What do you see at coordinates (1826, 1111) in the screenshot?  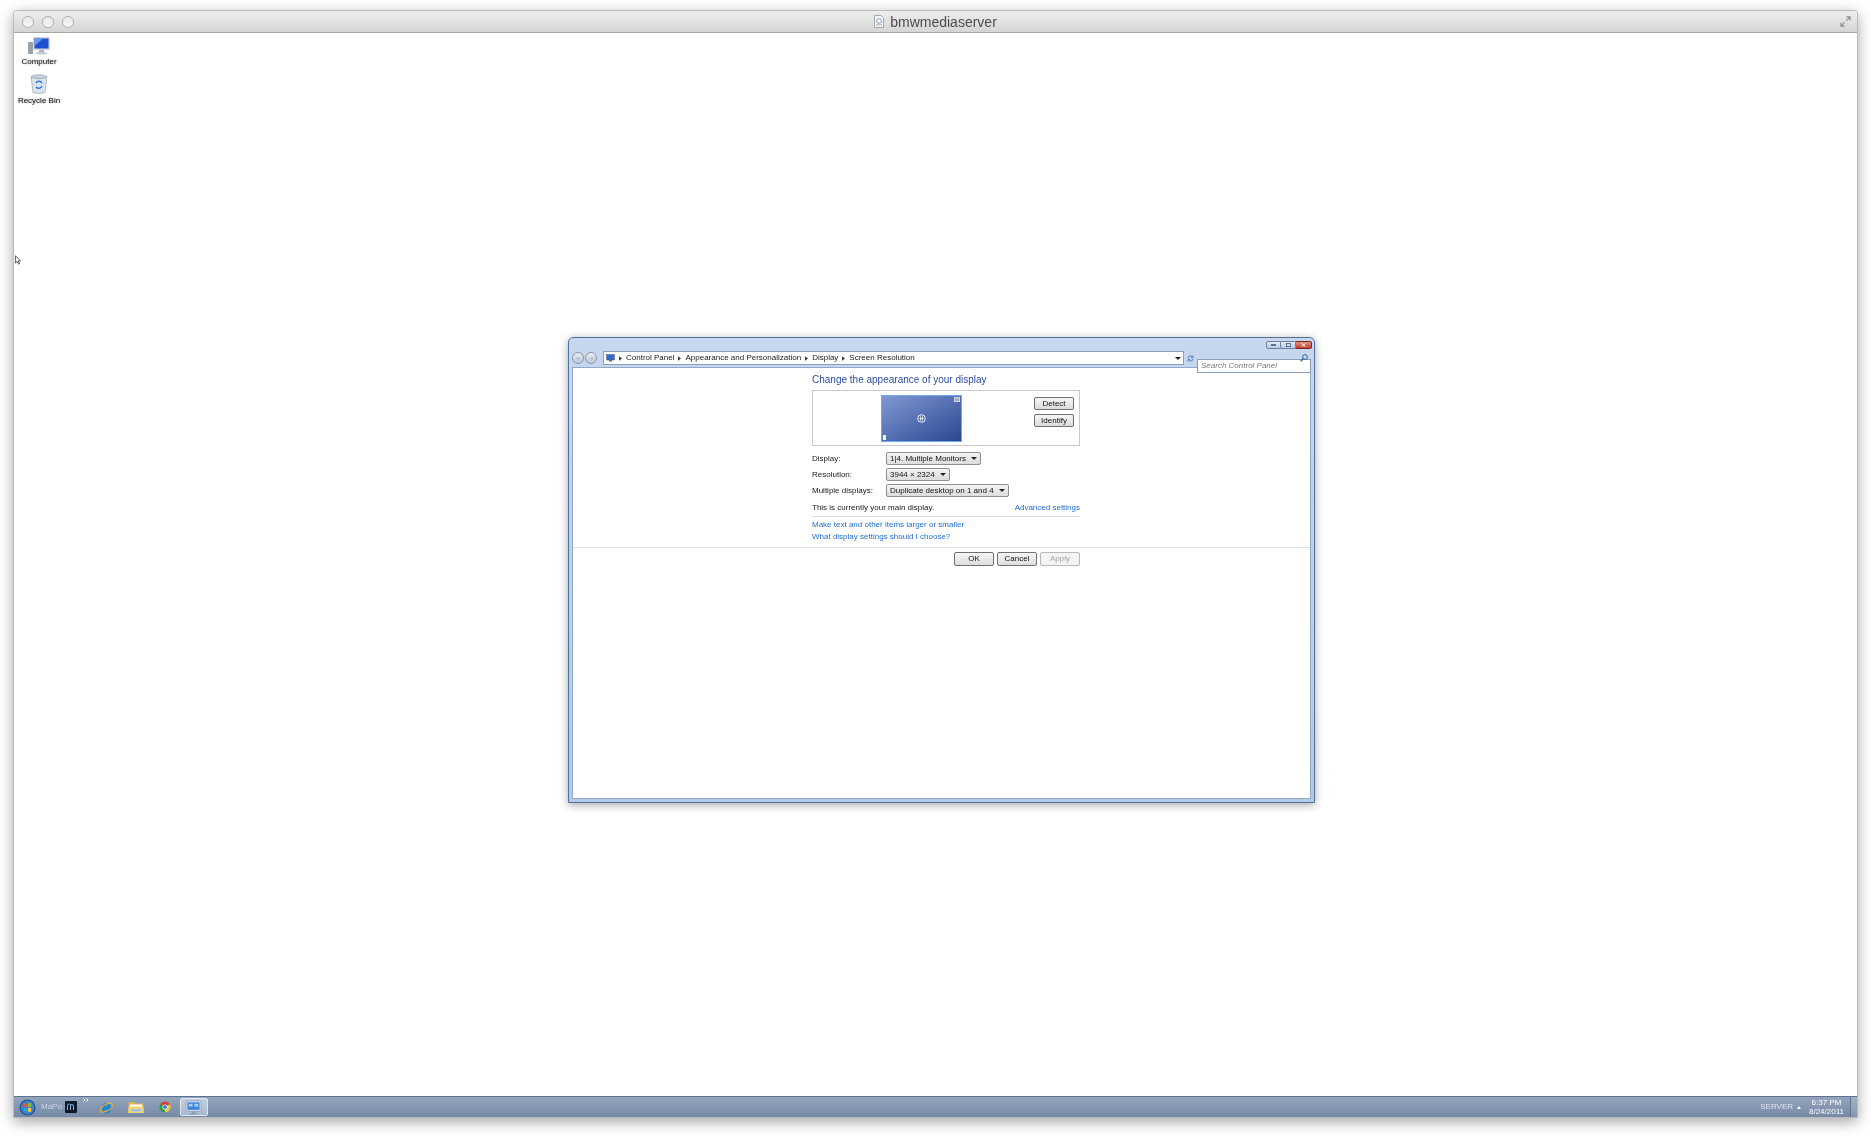 I see `clock-date: 8/24/2011` at bounding box center [1826, 1111].